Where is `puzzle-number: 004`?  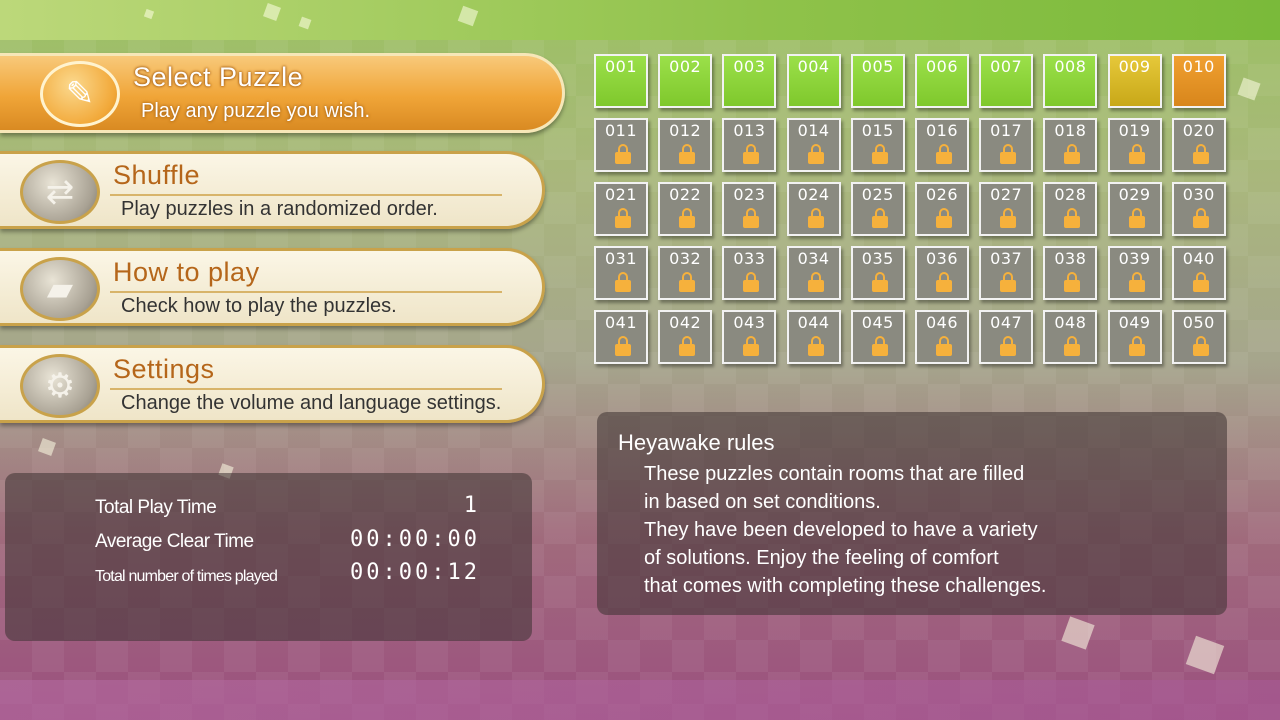
puzzle-number: 004 is located at coordinates (813, 66).